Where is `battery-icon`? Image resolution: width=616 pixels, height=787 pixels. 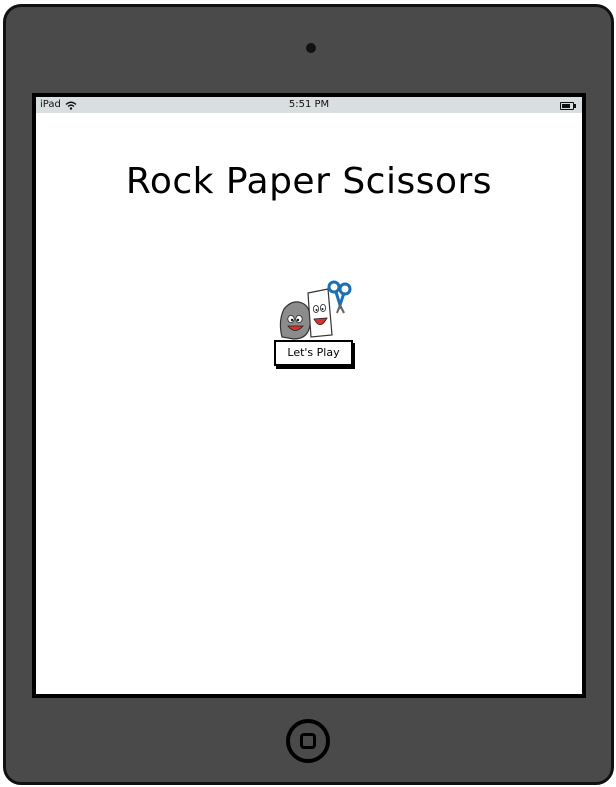
battery-icon is located at coordinates (568, 106).